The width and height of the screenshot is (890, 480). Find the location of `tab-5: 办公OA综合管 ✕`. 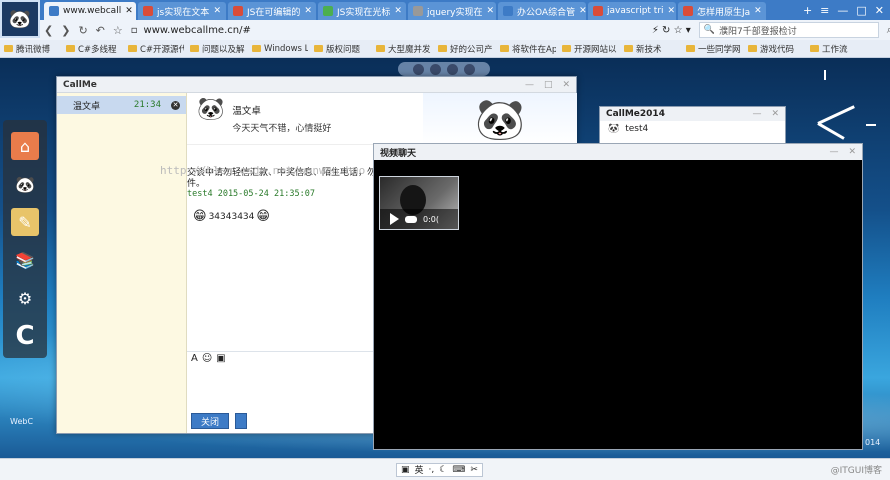

tab-5: 办公OA综合管 ✕ is located at coordinates (542, 11).